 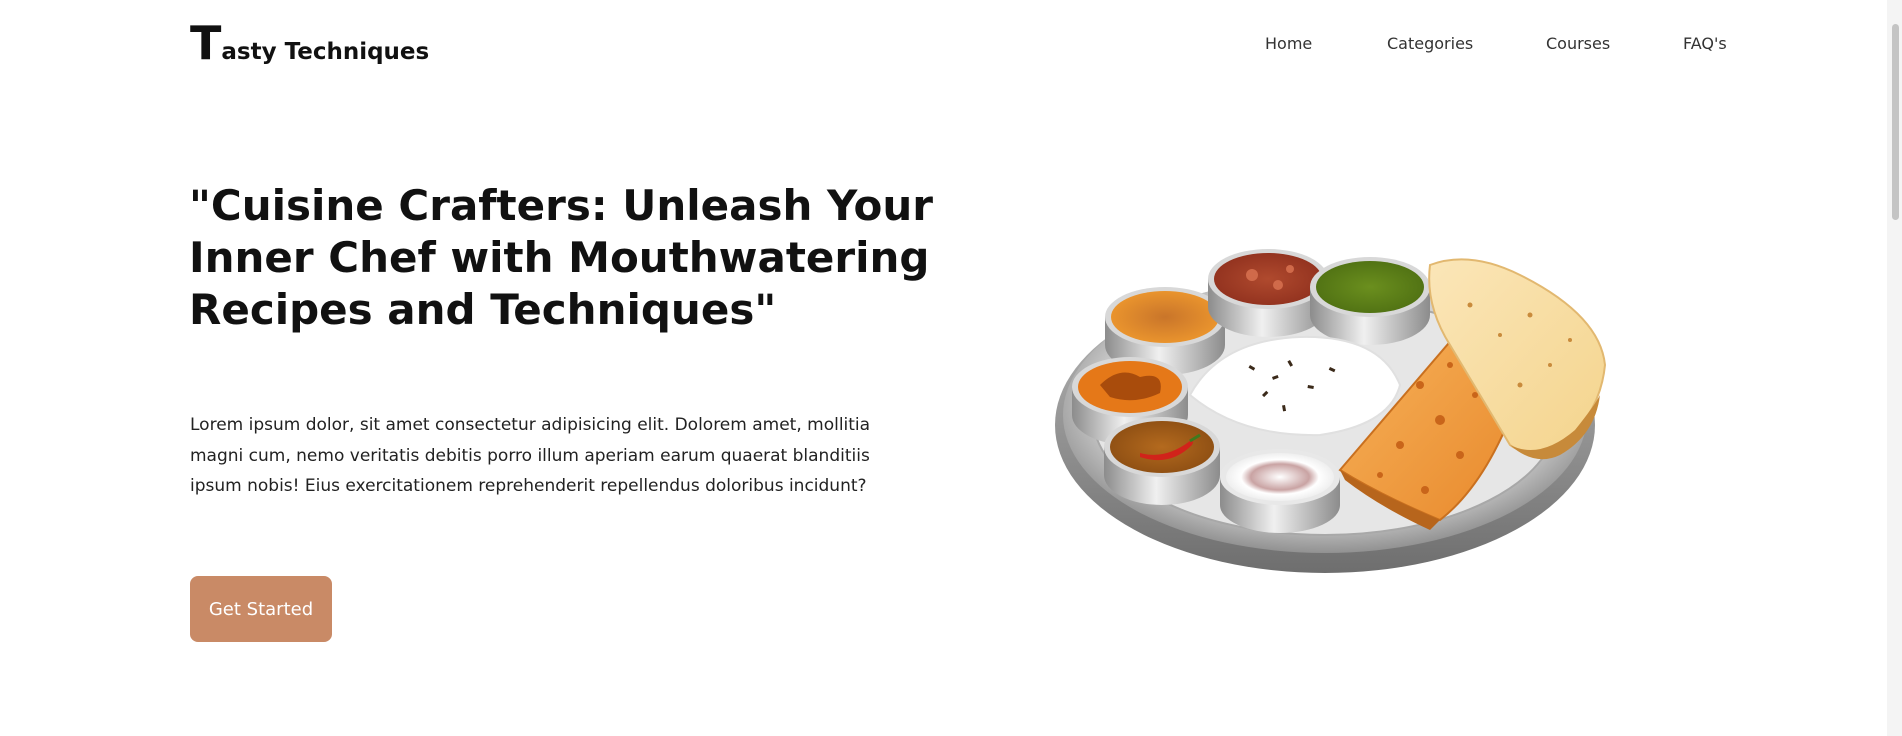 I want to click on thali-plate-illustration, so click(x=1331, y=411).